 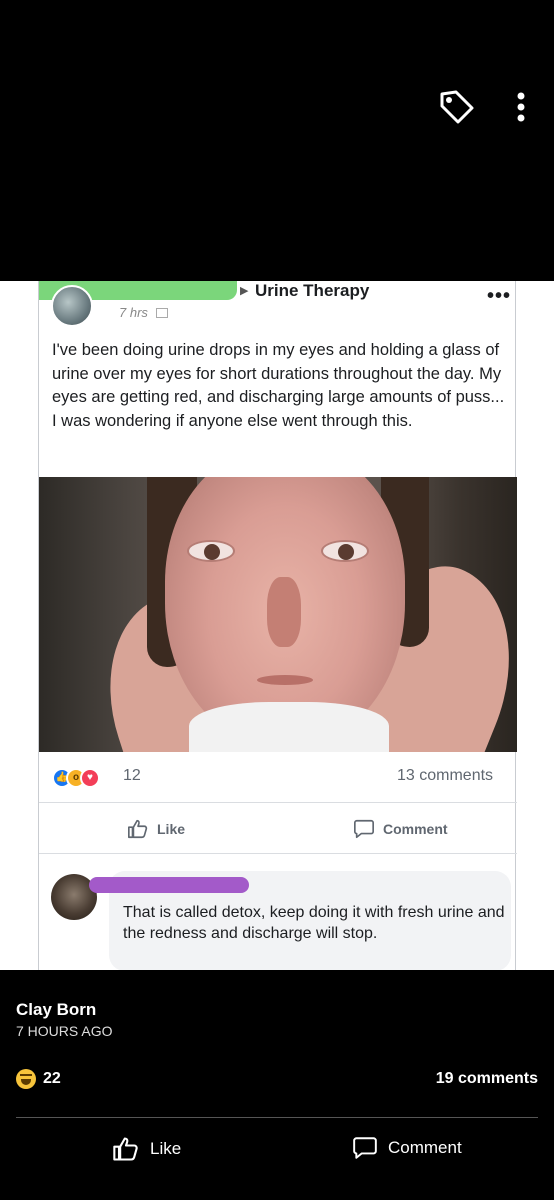 I want to click on comment-total: 19 comments, so click(x=487, y=1079).